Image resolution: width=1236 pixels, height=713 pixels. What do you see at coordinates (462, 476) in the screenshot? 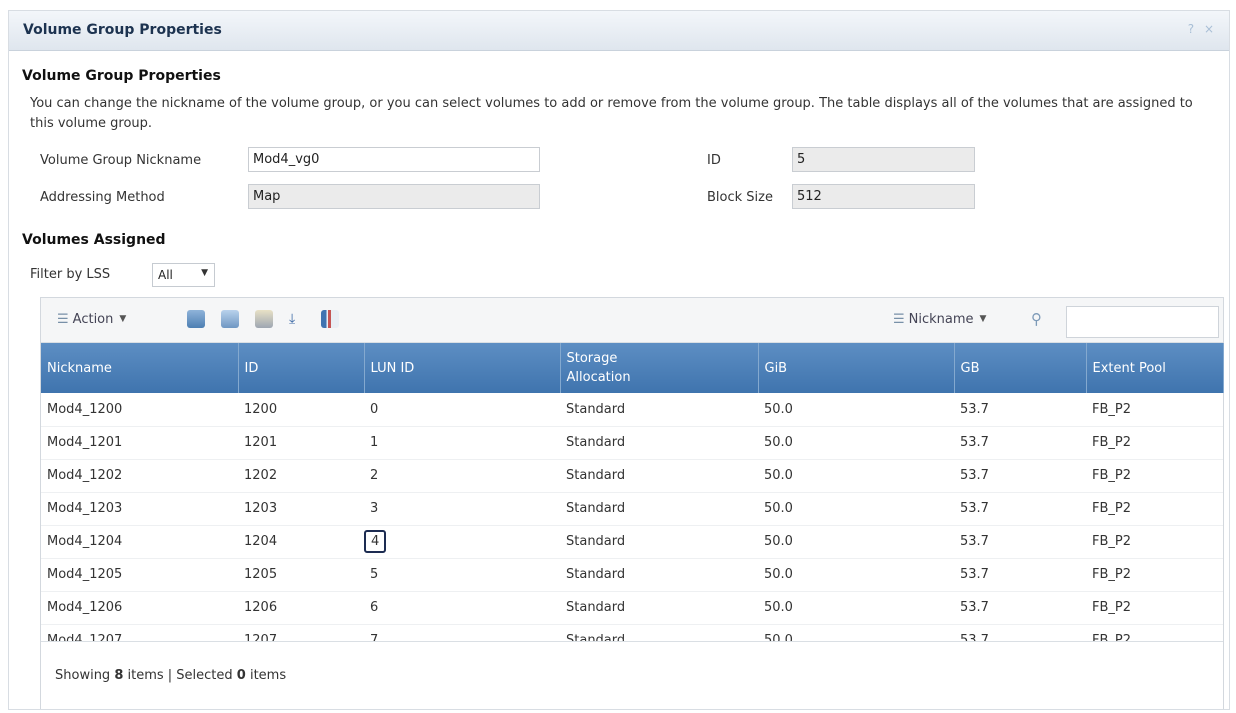
I see `cell-lun-id: 2` at bounding box center [462, 476].